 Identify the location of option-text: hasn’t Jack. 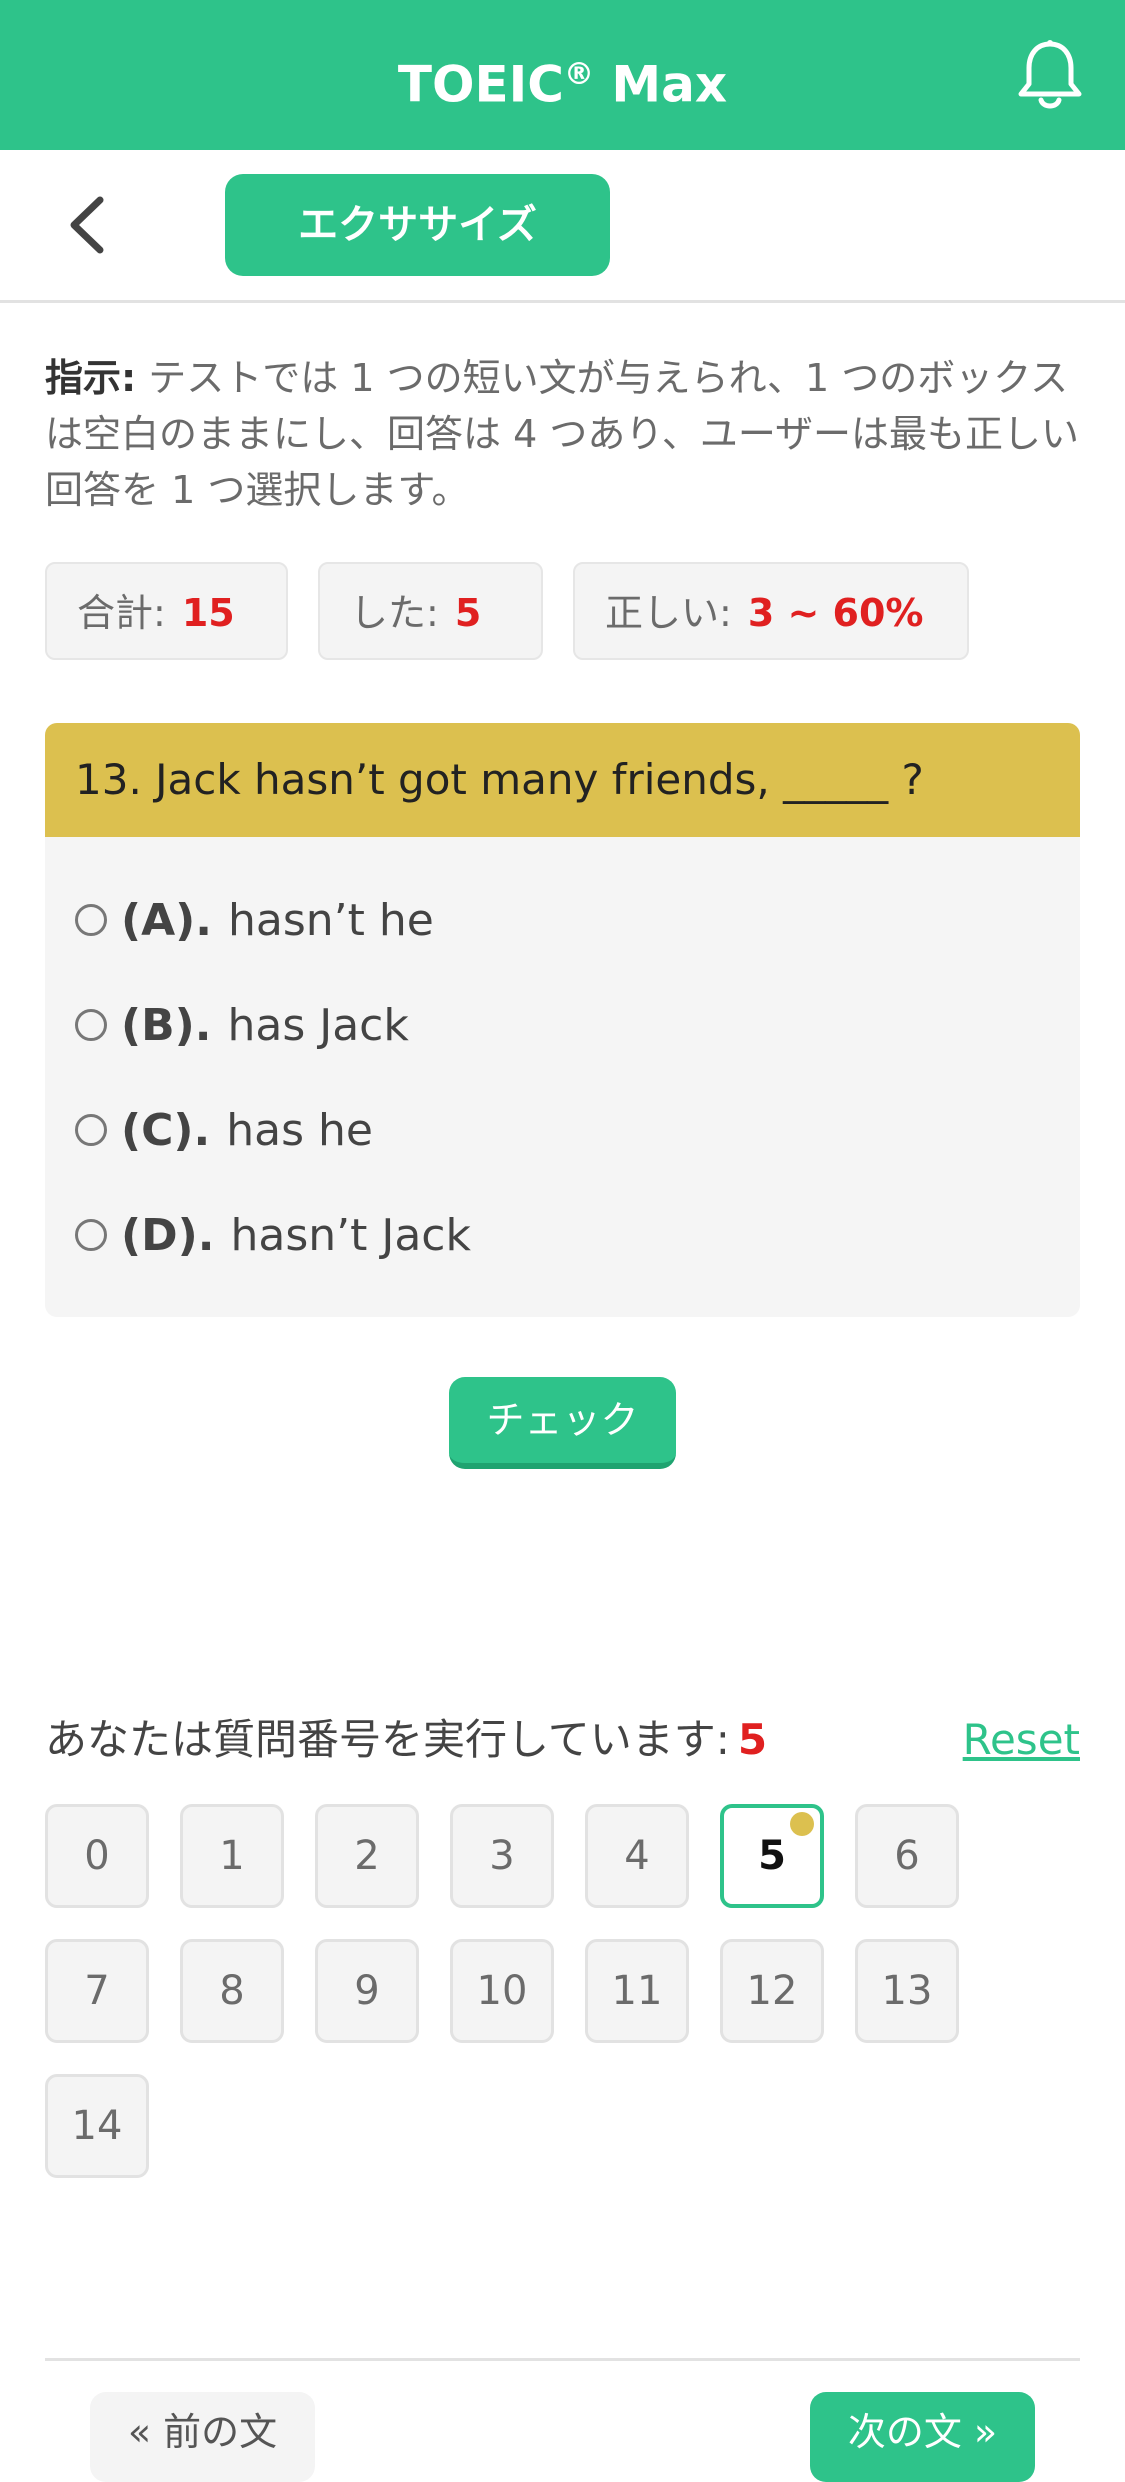
(350, 1235).